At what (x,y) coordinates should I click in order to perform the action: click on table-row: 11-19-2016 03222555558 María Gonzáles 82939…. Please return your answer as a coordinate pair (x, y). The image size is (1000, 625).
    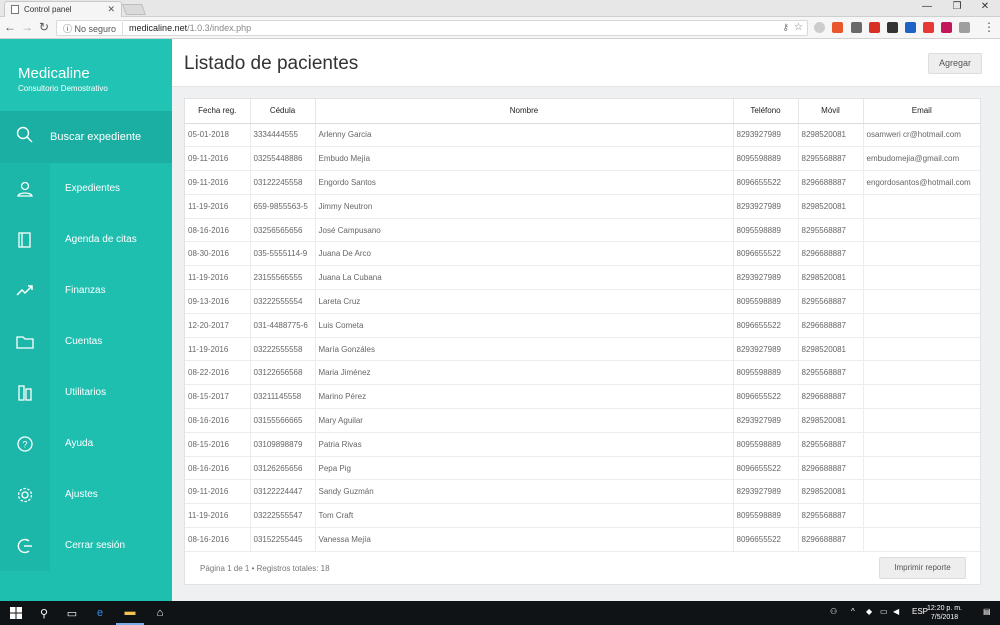
    Looking at the image, I should click on (582, 349).